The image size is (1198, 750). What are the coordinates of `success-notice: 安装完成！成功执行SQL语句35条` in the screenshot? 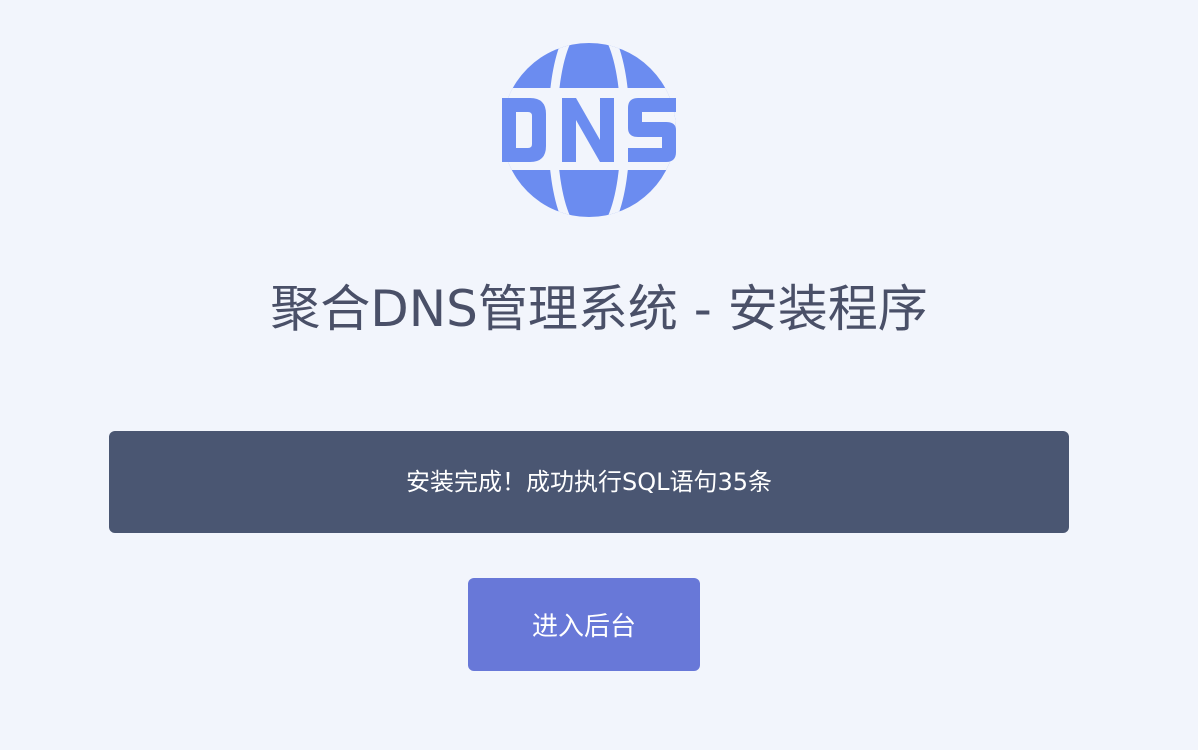 It's located at (589, 482).